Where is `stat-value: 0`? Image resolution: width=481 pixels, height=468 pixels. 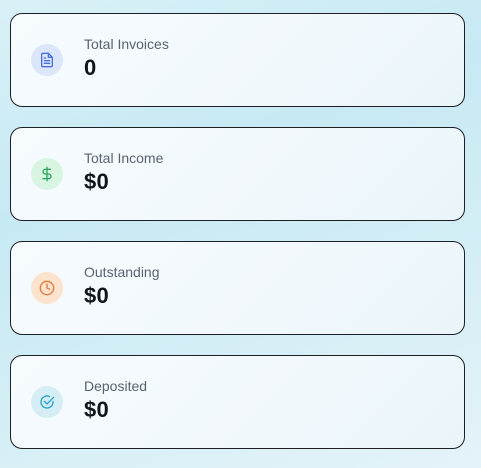 stat-value: 0 is located at coordinates (90, 67).